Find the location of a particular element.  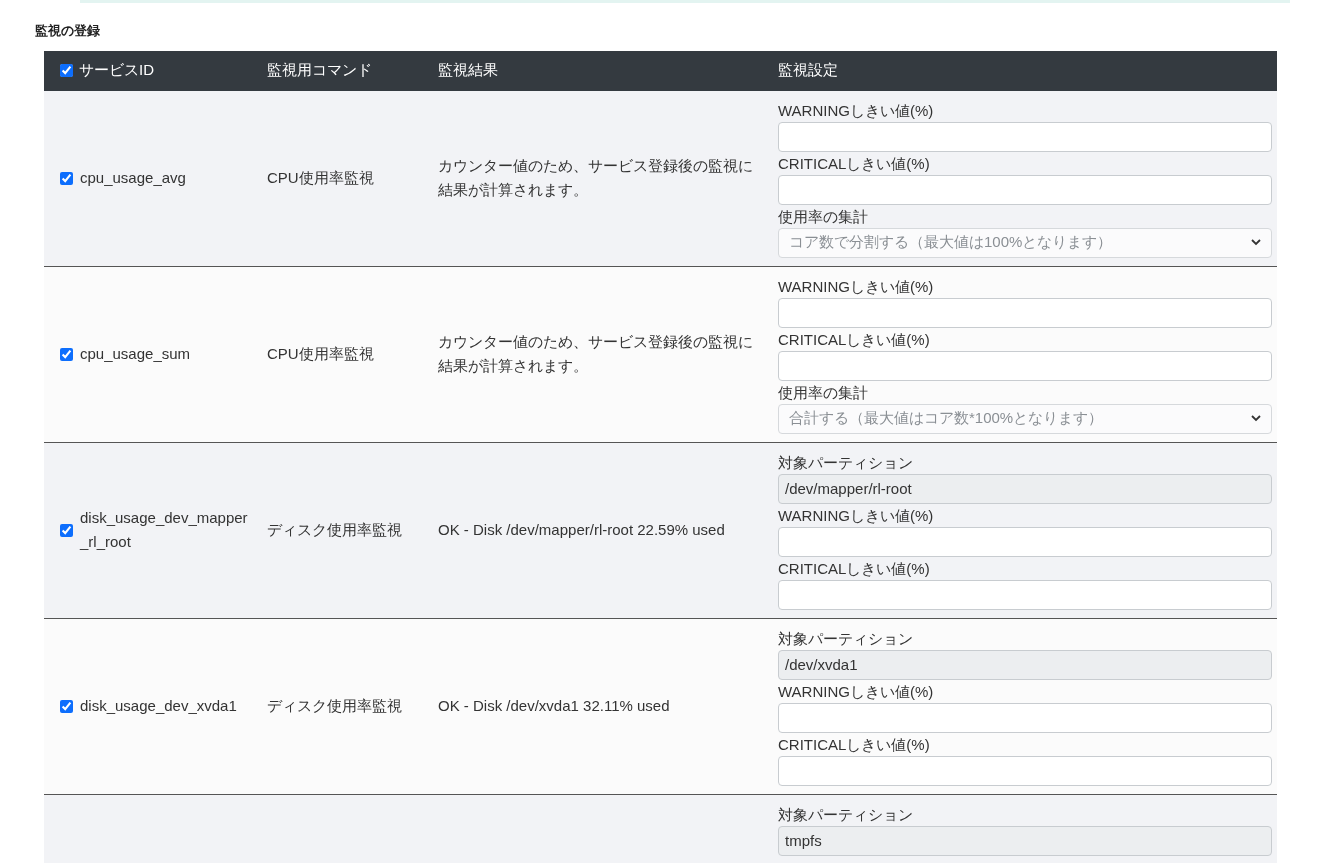

select-all-checkbox is located at coordinates (66, 70).